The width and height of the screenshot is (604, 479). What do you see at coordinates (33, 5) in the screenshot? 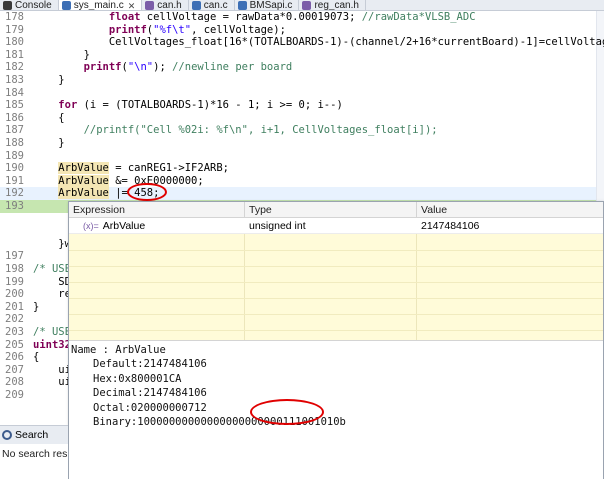
I see `tab-label: Console` at bounding box center [33, 5].